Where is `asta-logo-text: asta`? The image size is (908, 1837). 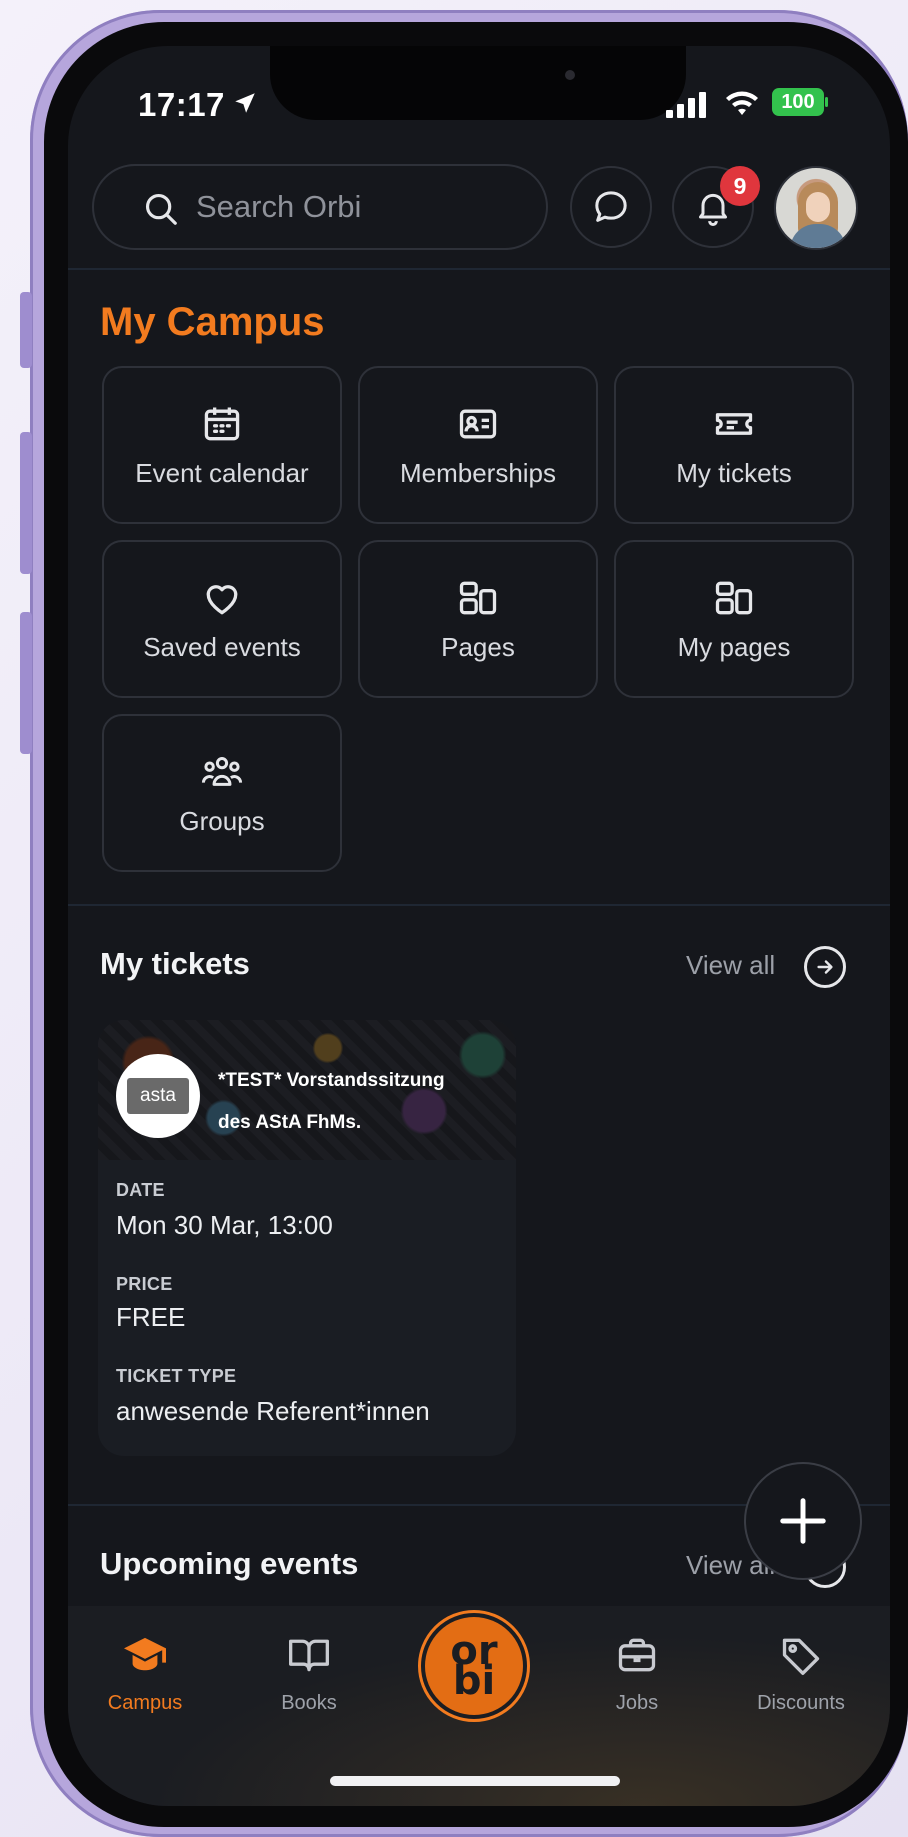
asta-logo-text: asta is located at coordinates (158, 1096).